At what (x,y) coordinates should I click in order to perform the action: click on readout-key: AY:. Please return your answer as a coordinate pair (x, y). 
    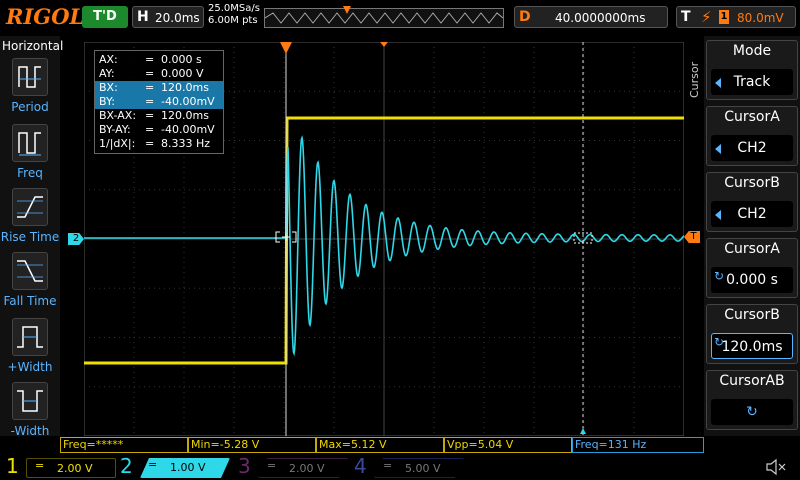
    Looking at the image, I should click on (107, 73).